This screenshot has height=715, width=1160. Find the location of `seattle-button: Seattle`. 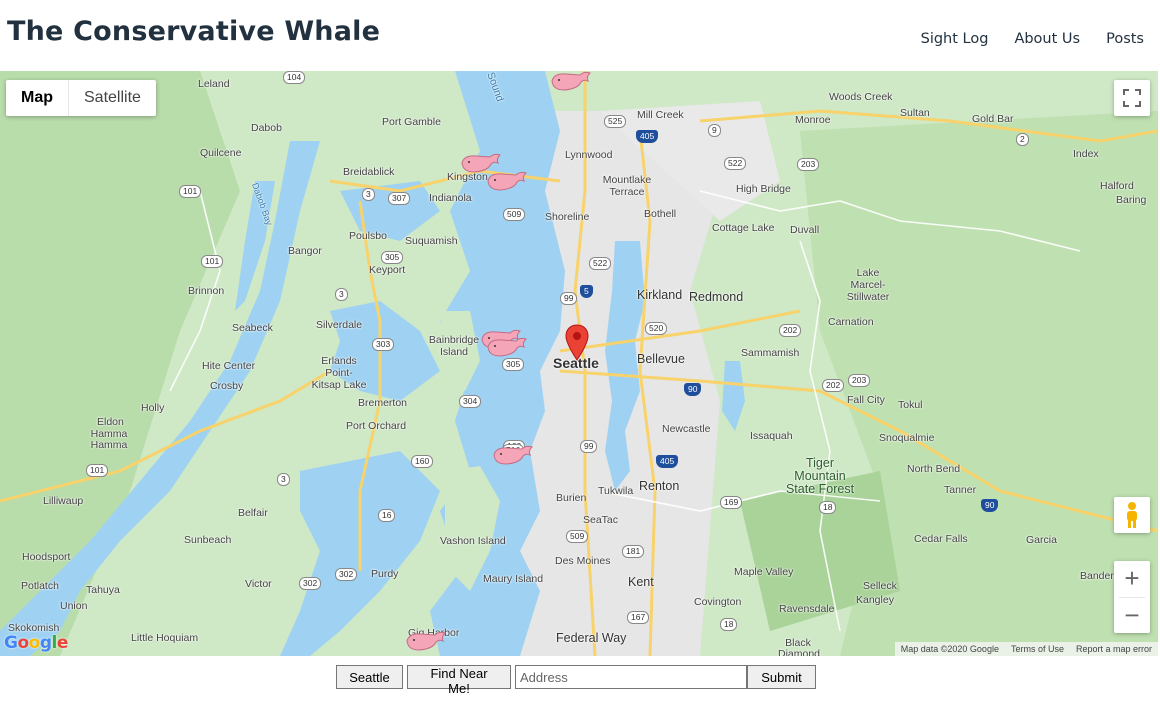

seattle-button: Seattle is located at coordinates (369, 677).